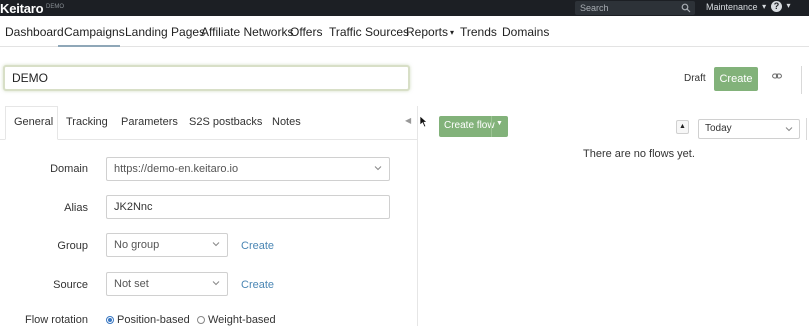  What do you see at coordinates (69, 169) in the screenshot?
I see `domain-label: Domain` at bounding box center [69, 169].